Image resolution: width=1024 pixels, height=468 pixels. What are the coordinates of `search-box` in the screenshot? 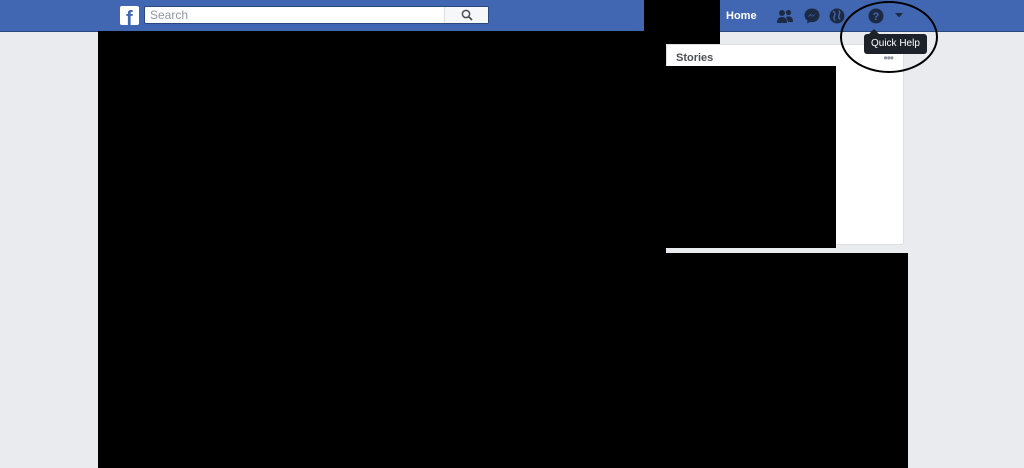 It's located at (316, 15).